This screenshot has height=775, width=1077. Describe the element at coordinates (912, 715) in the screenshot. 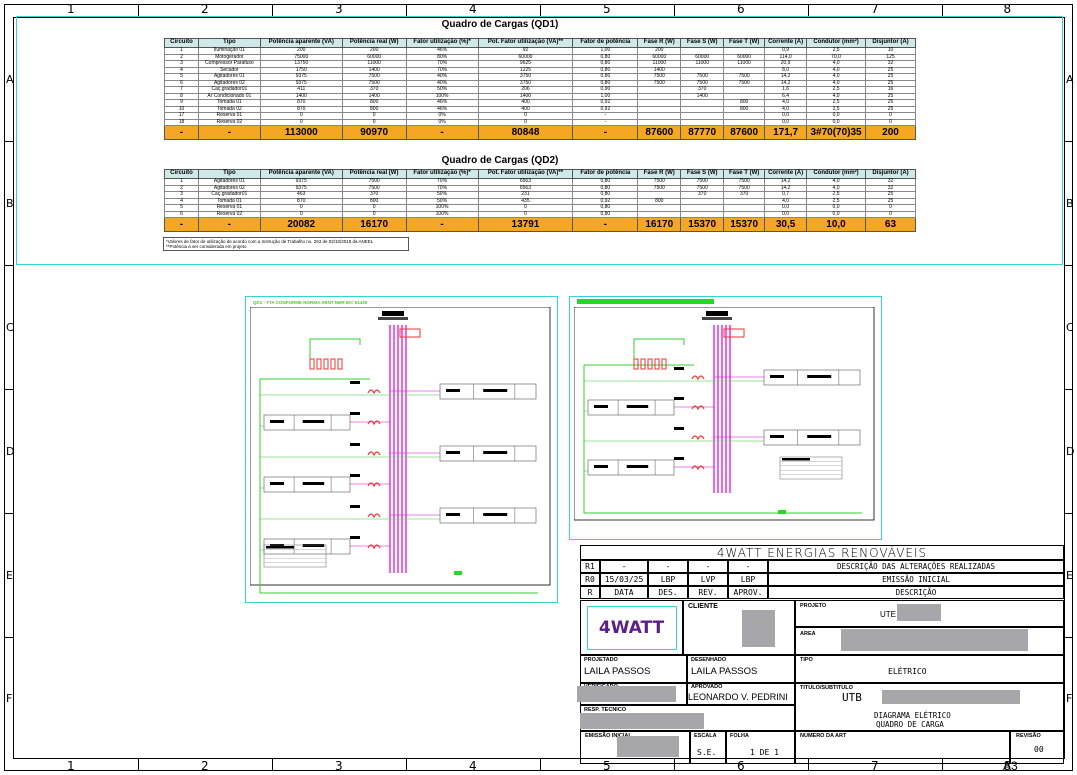

I see `titulo-line-1: DIAGRAMA ELÉTRICO` at that location.